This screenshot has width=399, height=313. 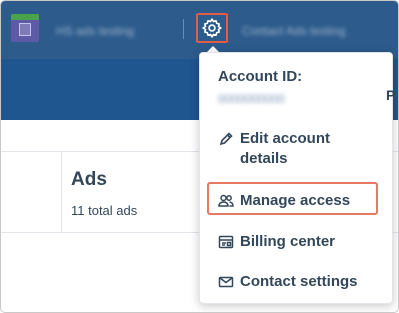 I want to click on avatar-graphic, so click(x=25, y=17).